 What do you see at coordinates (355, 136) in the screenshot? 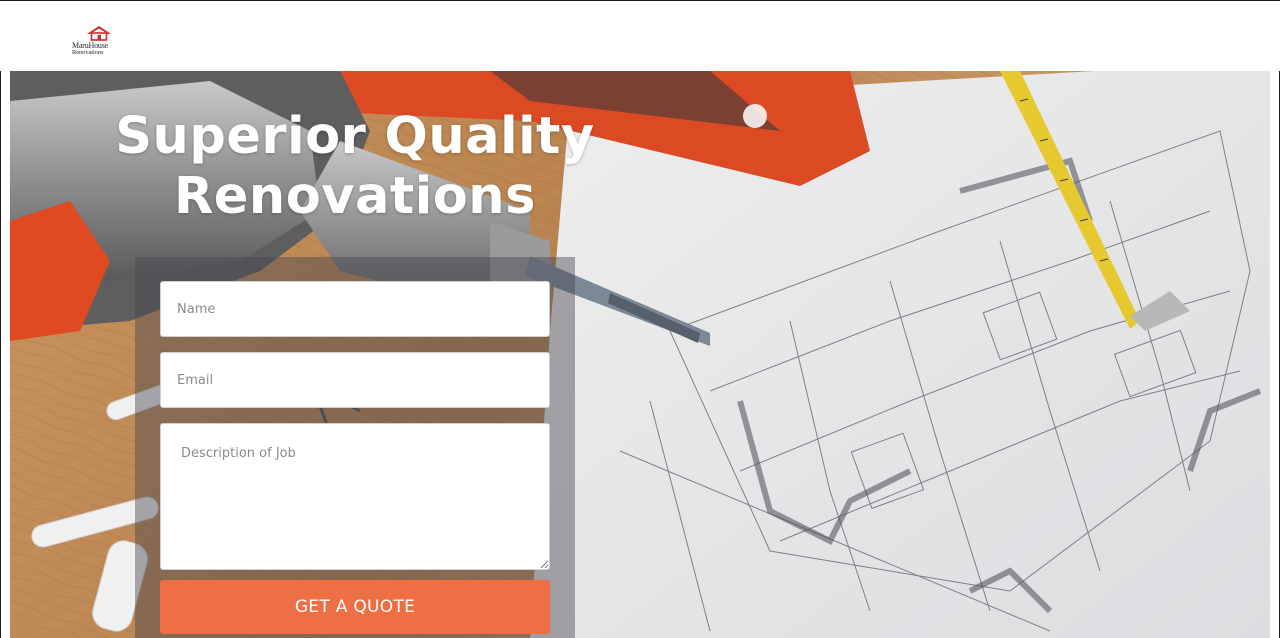
I see `hero-title-line1: Superior Quality` at bounding box center [355, 136].